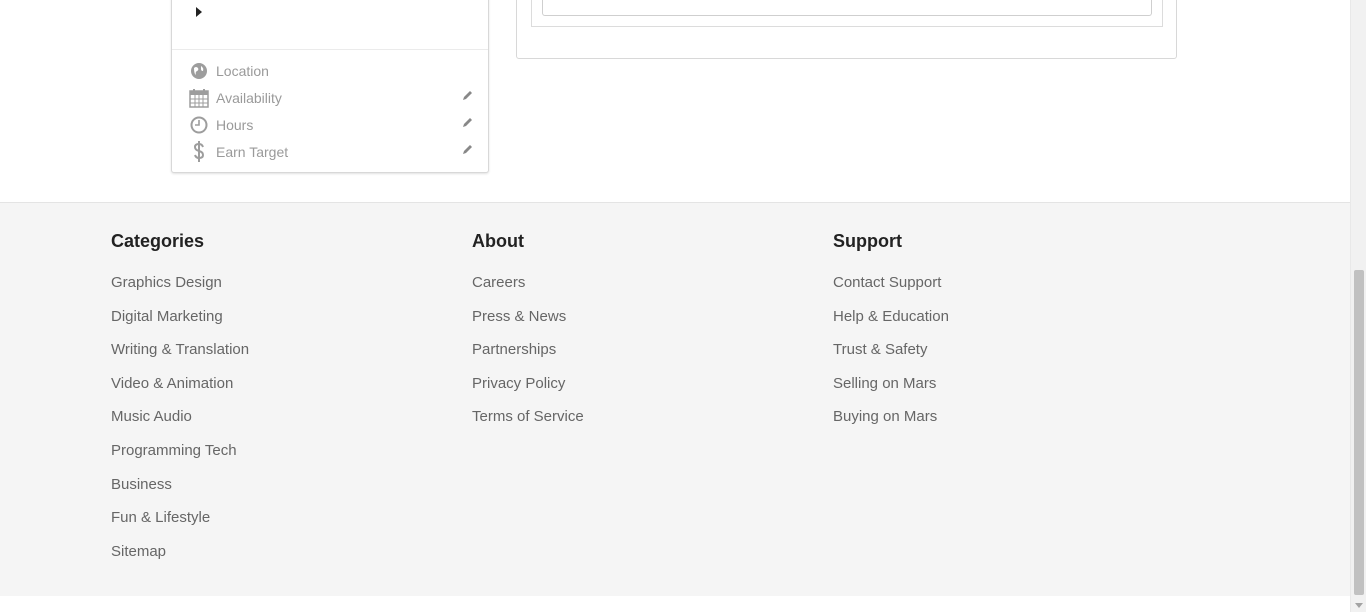 The image size is (1366, 612). Describe the element at coordinates (249, 98) in the screenshot. I see `availability-label: Availability` at that location.